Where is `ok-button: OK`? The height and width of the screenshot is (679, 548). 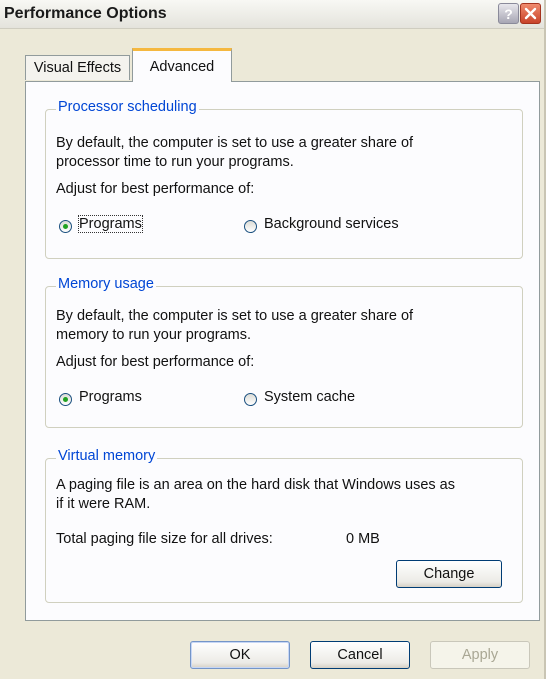 ok-button: OK is located at coordinates (240, 655).